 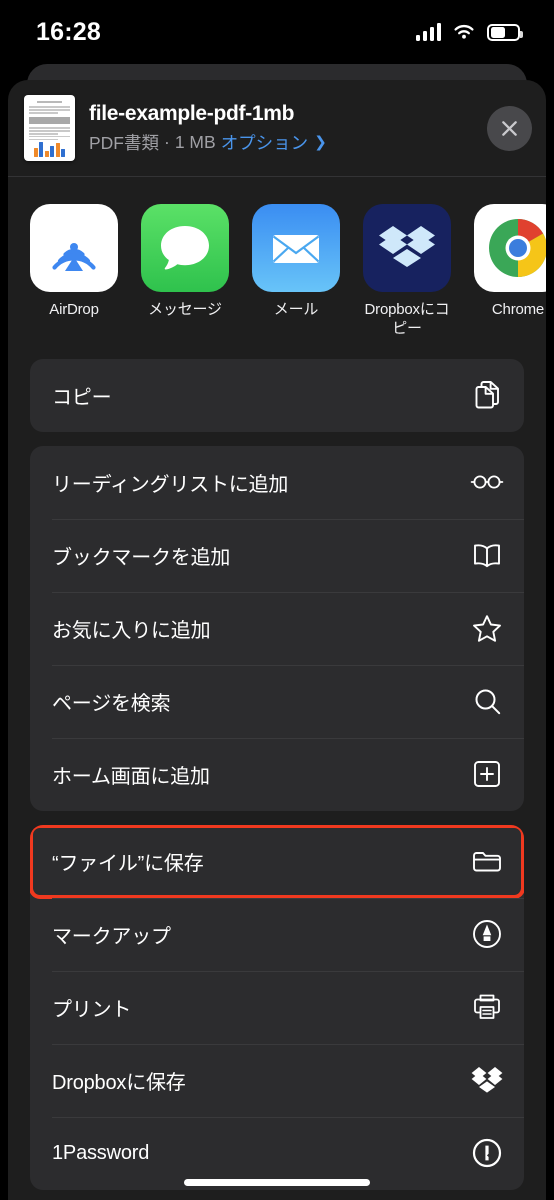 I want to click on status-bar: 16:28, so click(x=277, y=32).